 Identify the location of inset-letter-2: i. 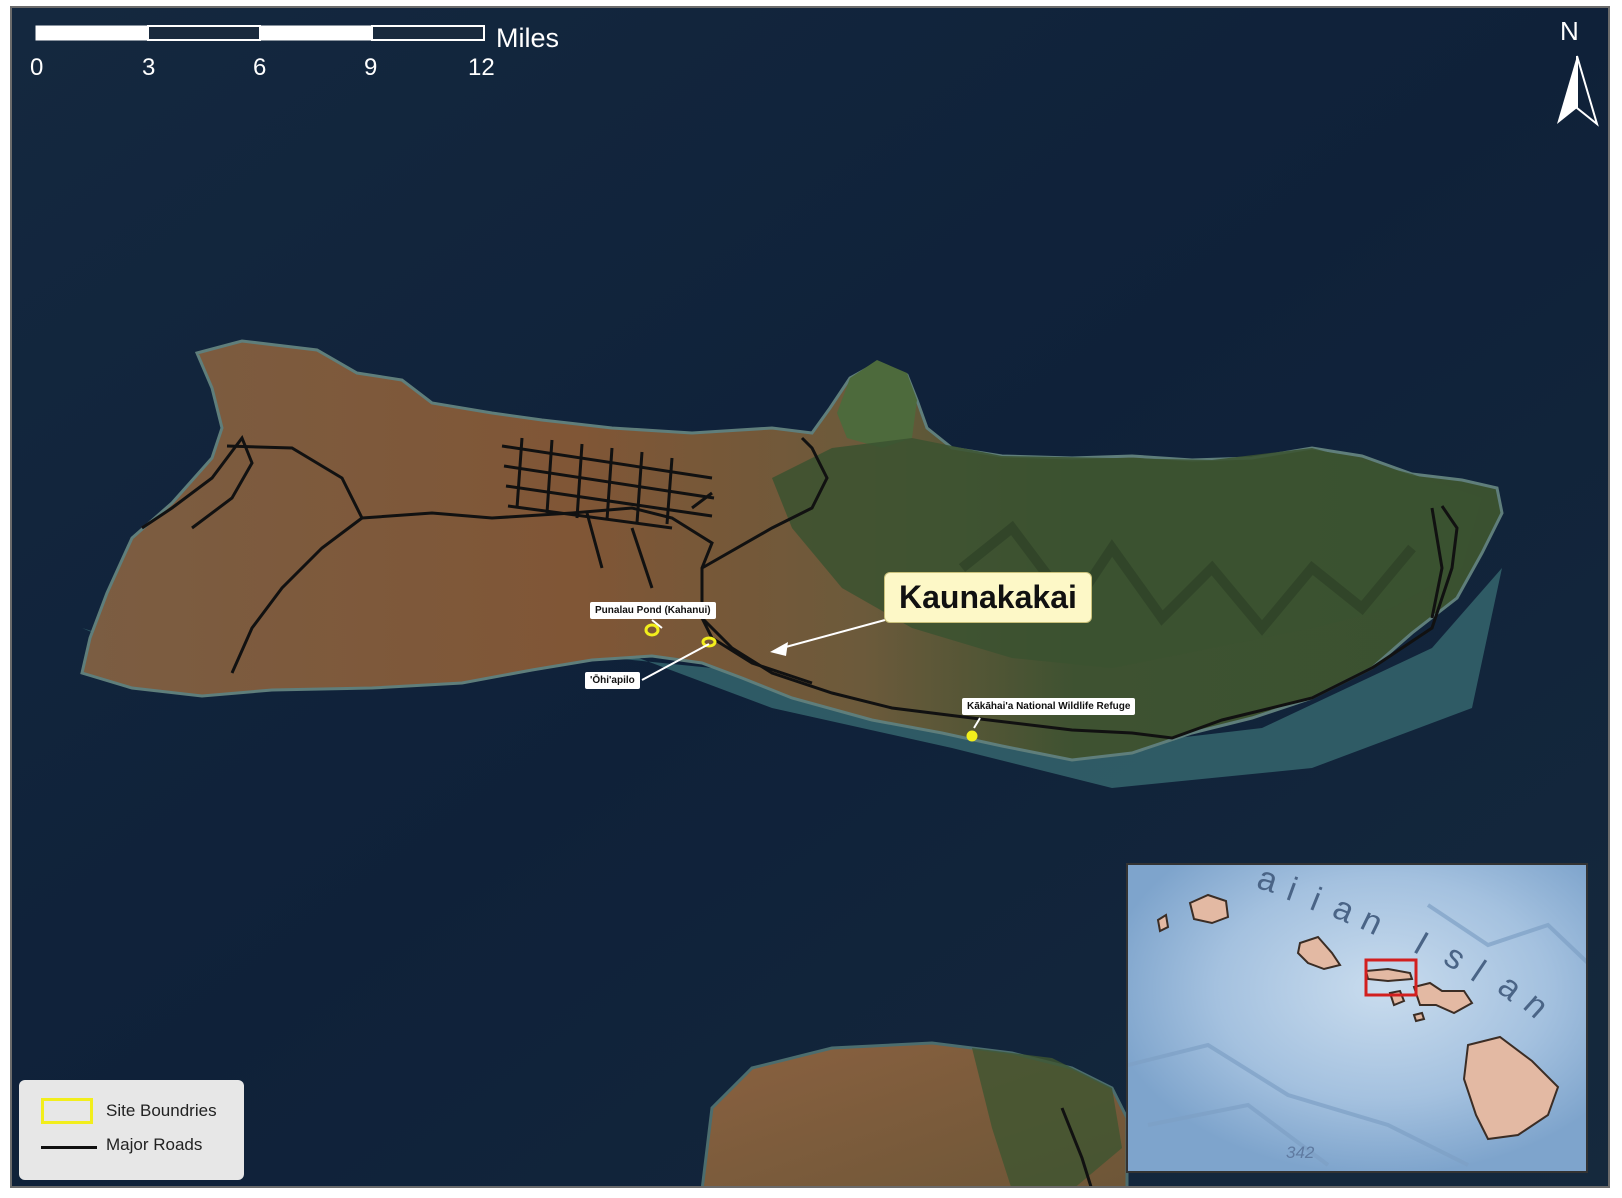
(1292, 890).